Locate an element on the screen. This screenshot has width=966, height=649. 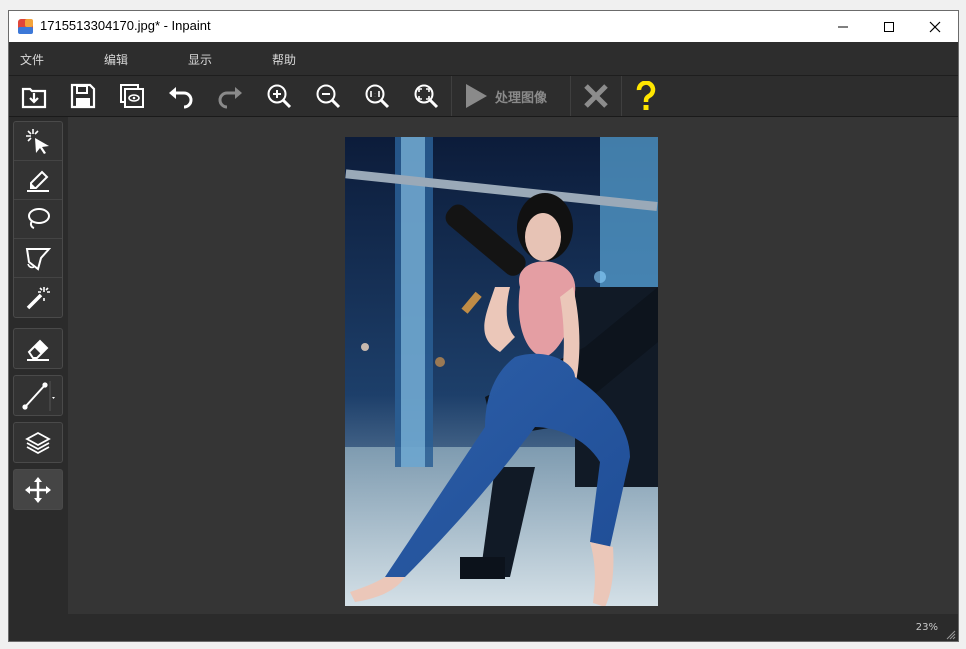
redo-icon is located at coordinates (230, 98).